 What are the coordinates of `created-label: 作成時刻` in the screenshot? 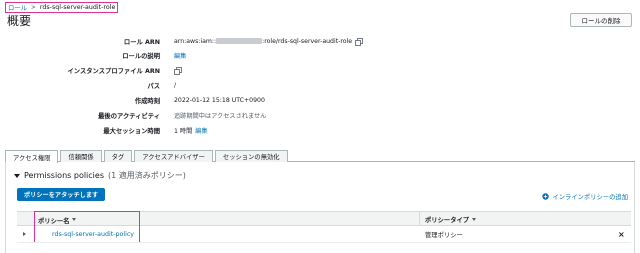 It's located at (147, 101).